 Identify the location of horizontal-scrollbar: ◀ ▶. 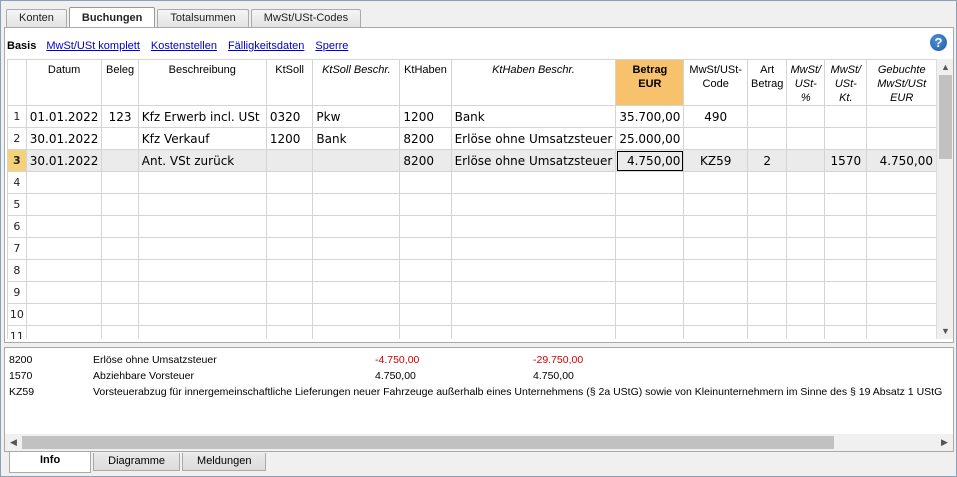
(479, 442).